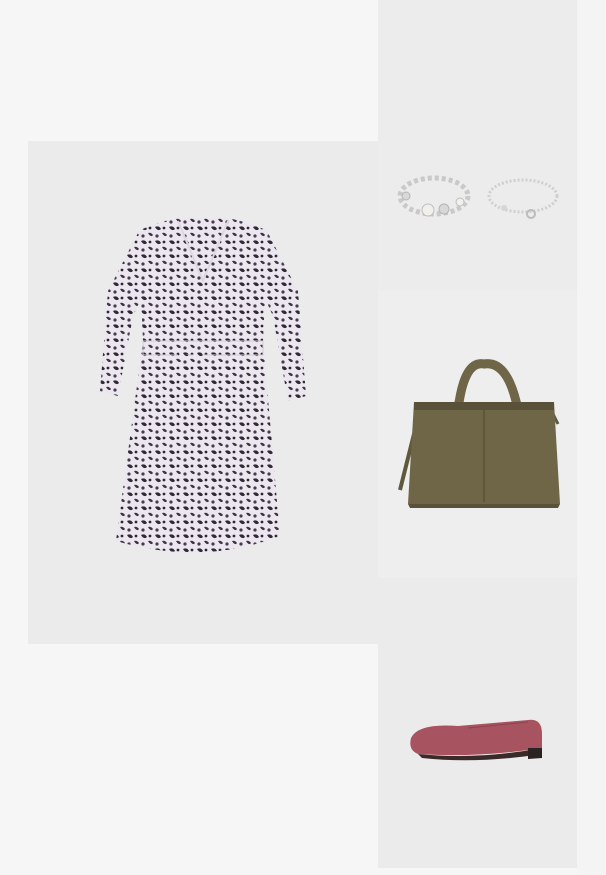  I want to click on bracelets-image, so click(477, 145).